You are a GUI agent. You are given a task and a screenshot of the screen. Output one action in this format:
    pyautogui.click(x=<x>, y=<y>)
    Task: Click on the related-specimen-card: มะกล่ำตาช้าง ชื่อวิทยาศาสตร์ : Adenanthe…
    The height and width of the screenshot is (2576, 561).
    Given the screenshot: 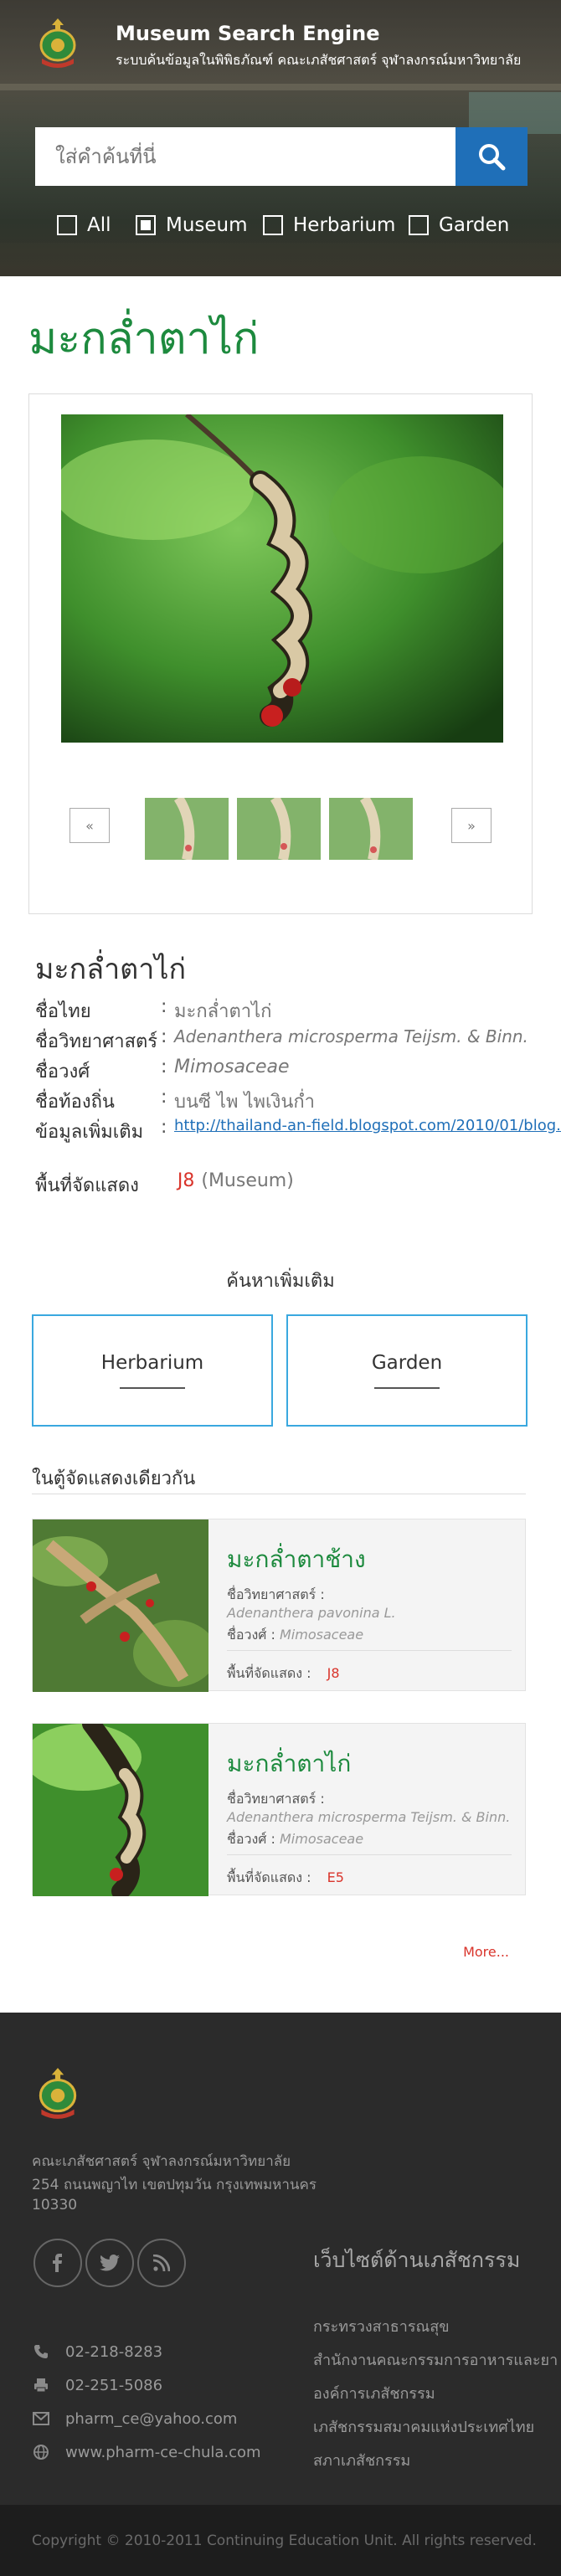 What is the action you would take?
    pyautogui.click(x=279, y=1606)
    